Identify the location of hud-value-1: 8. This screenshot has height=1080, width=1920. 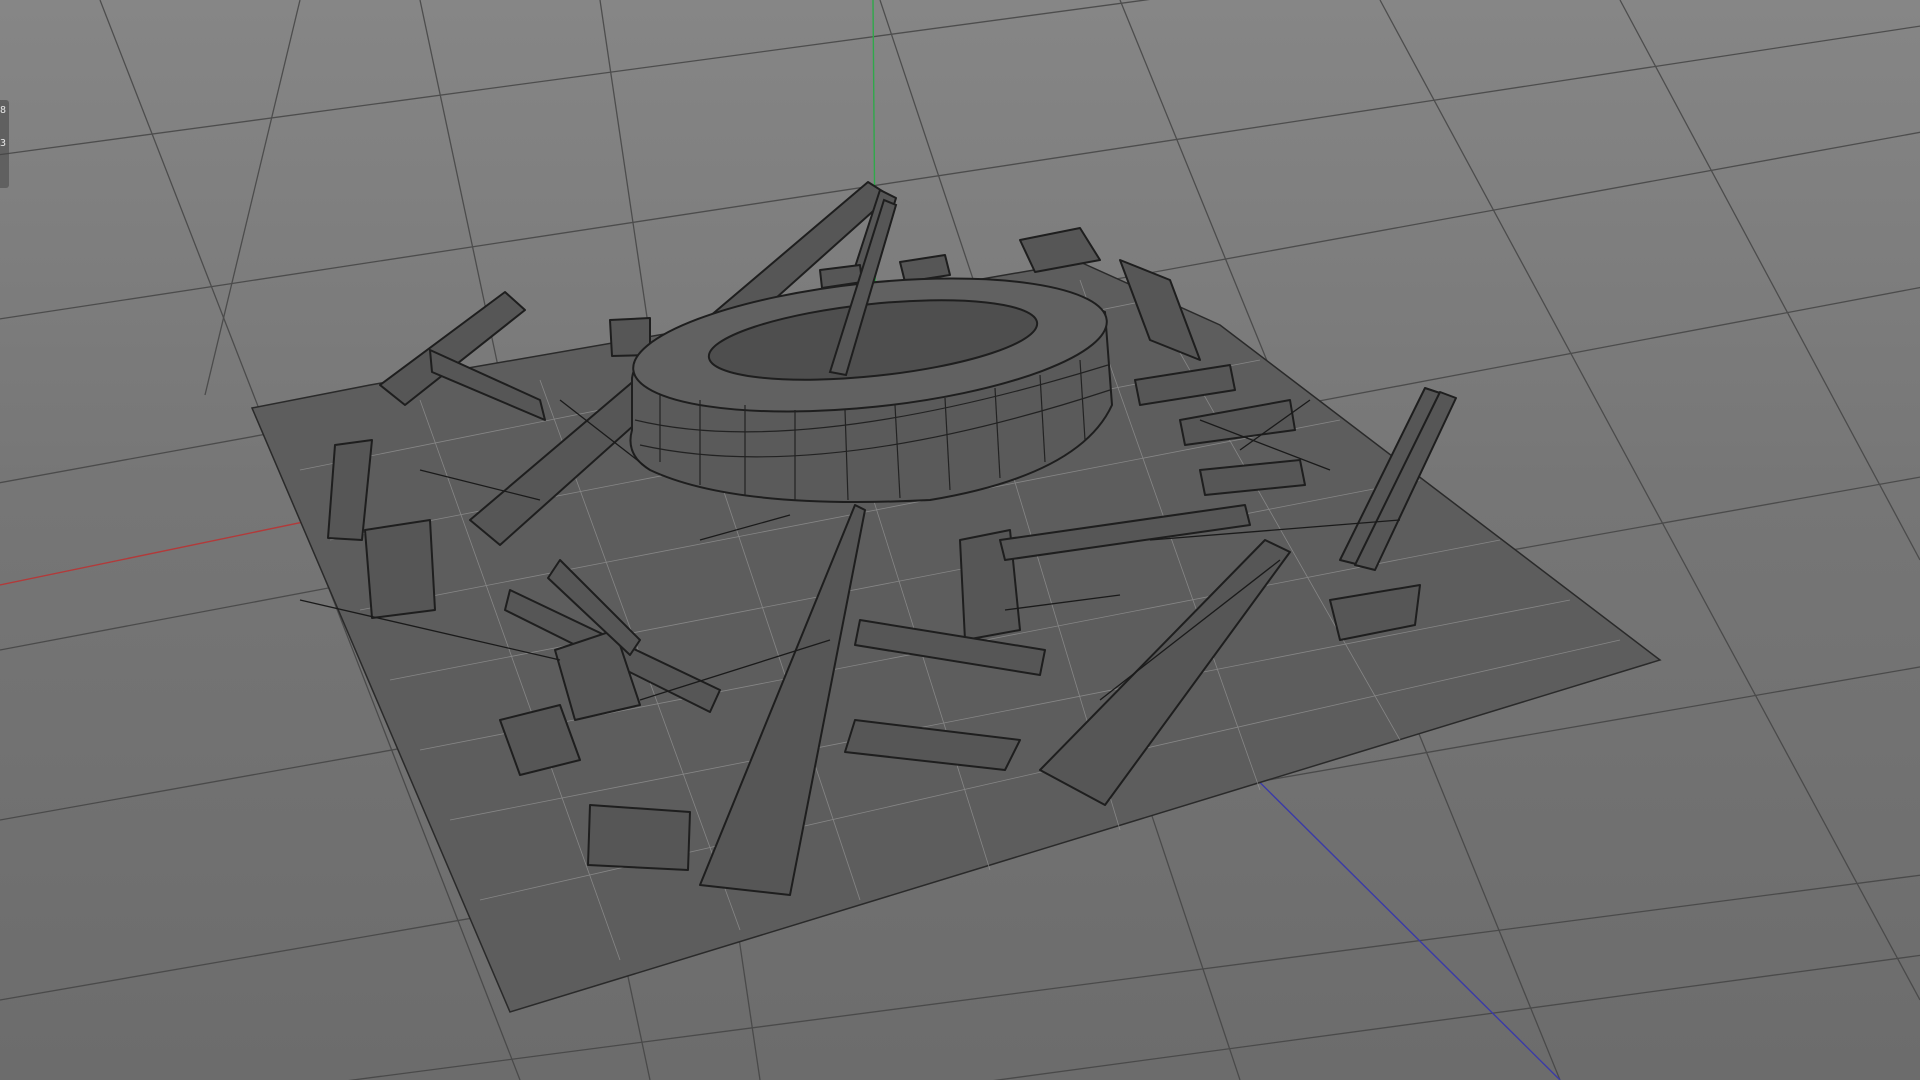
(3, 110).